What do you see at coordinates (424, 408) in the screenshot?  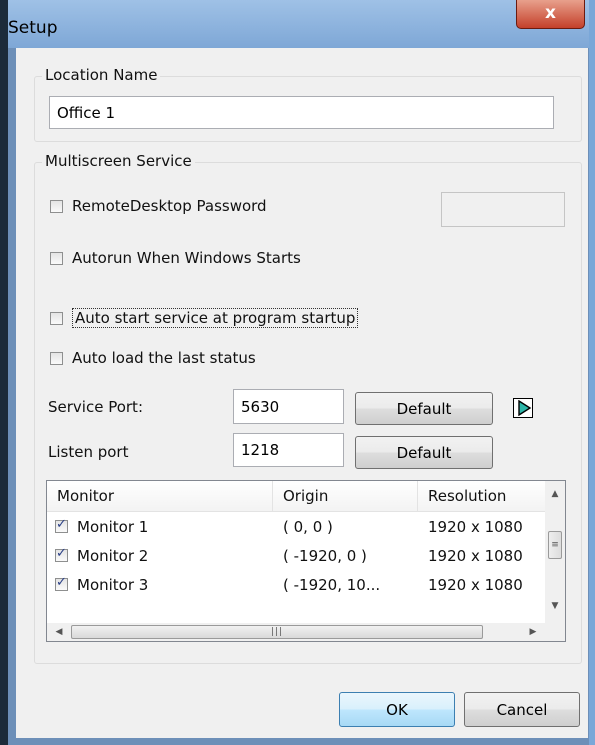 I see `service-port-default-button: Default` at bounding box center [424, 408].